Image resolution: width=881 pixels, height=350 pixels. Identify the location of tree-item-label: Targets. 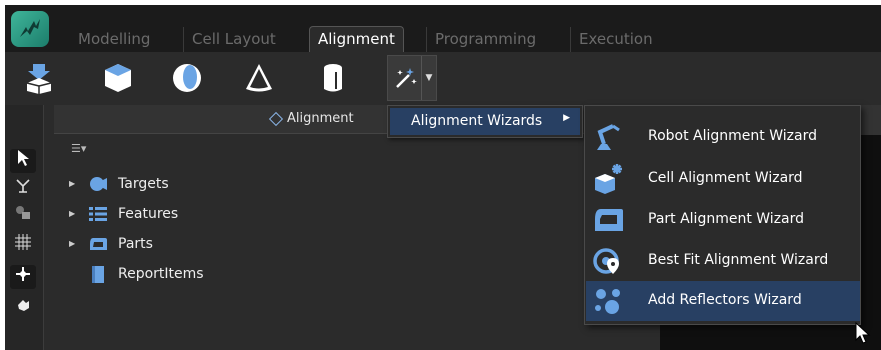
(143, 184).